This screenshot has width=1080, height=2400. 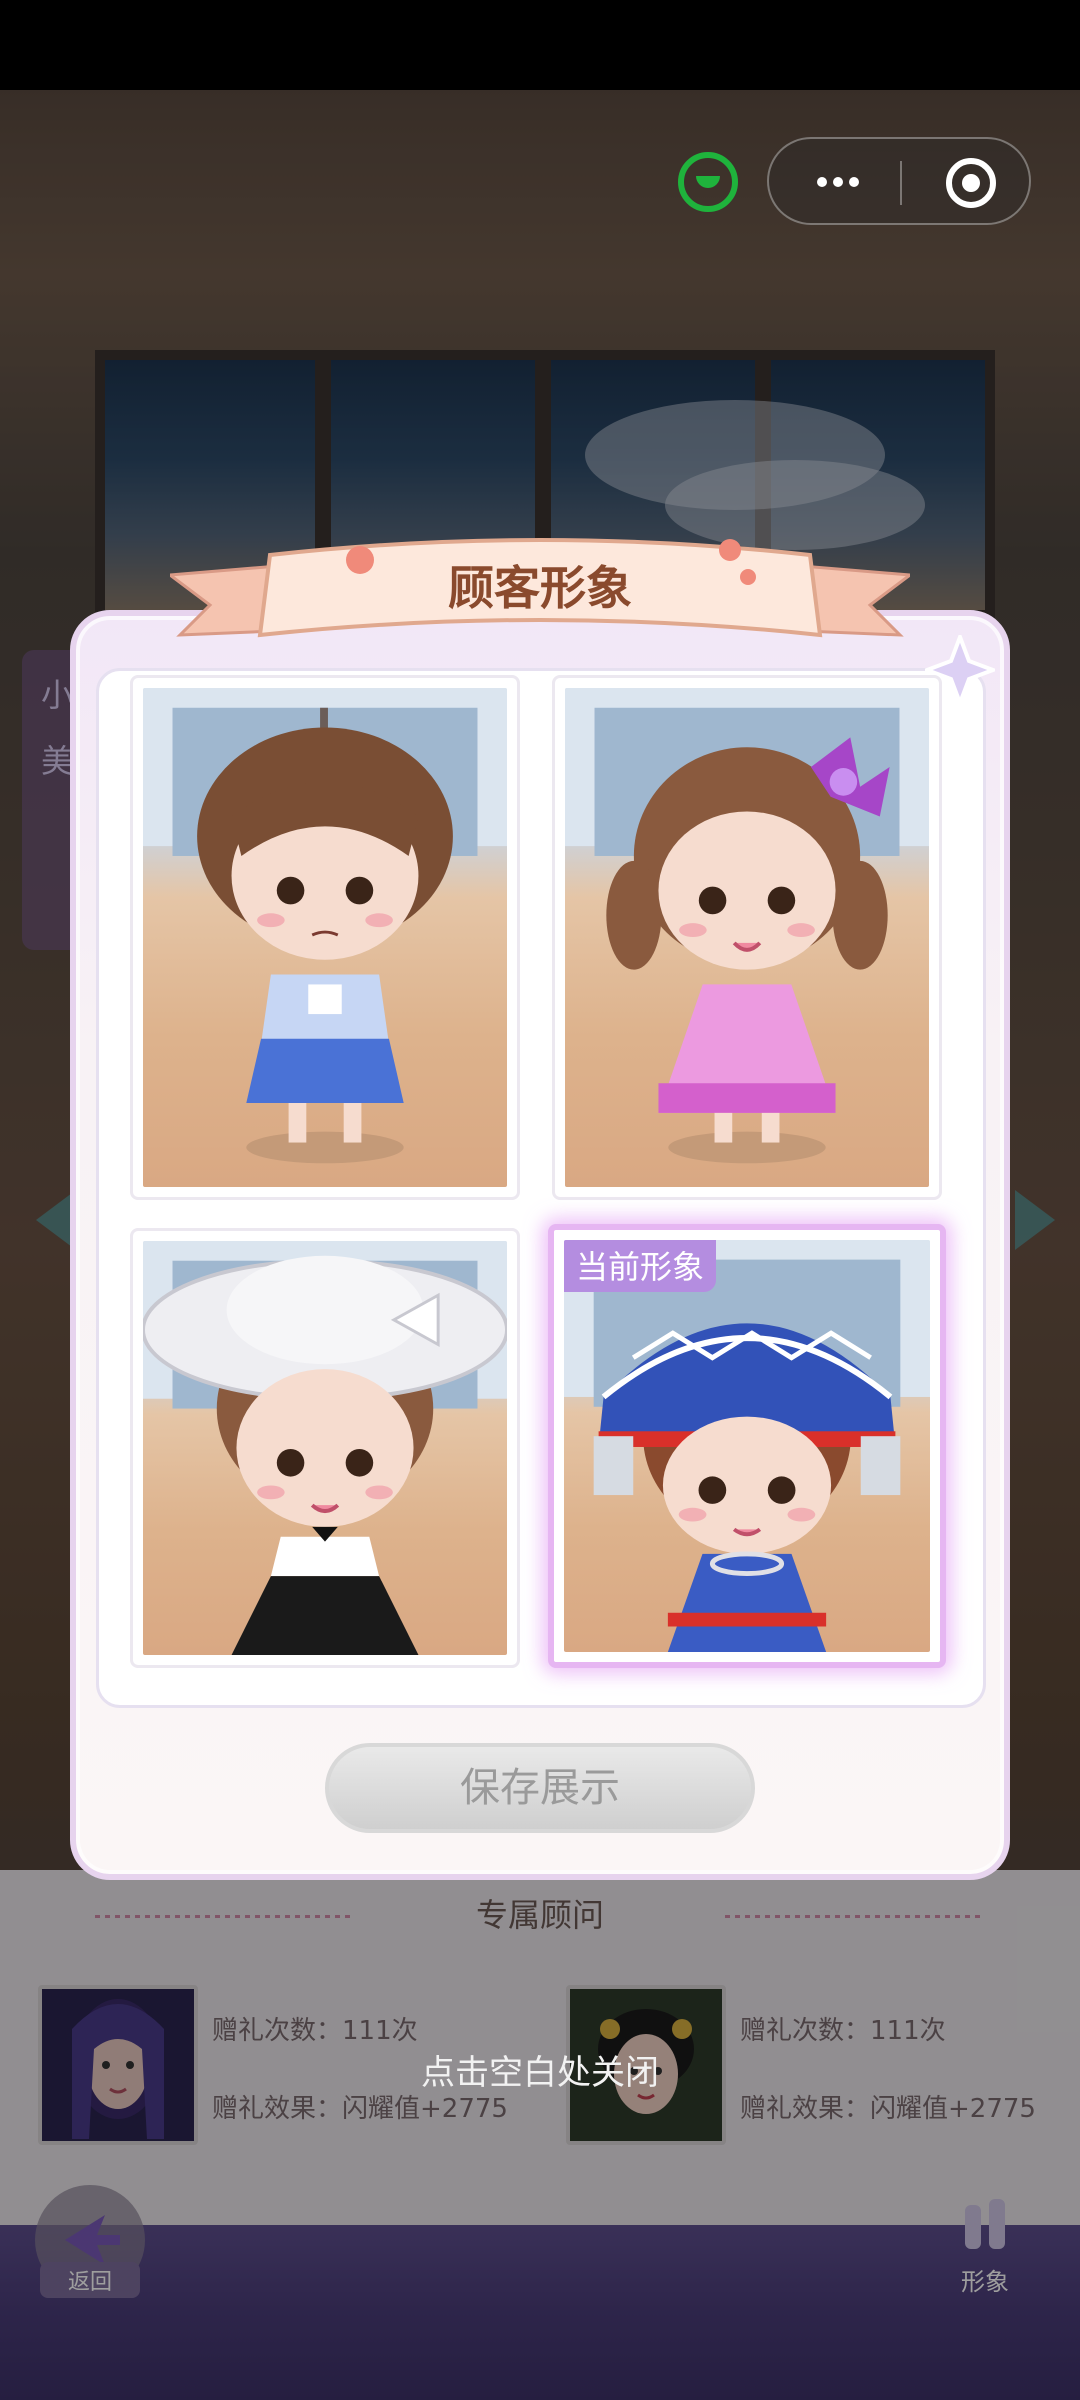 I want to click on look-tile-school-uniform, so click(x=325, y=937).